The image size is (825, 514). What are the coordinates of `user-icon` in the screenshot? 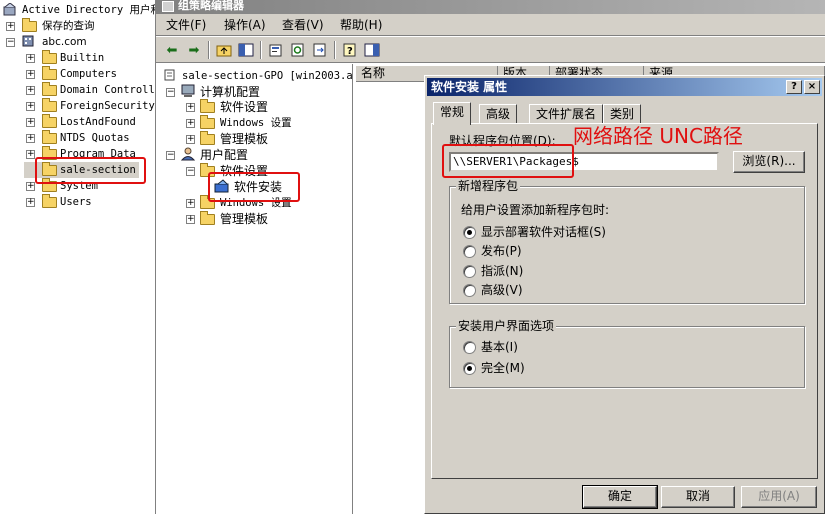 It's located at (188, 154).